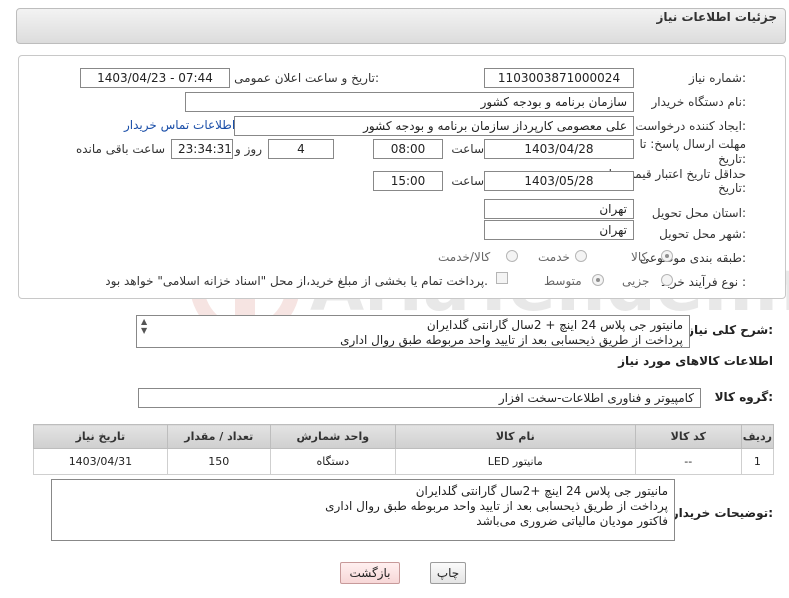 The width and height of the screenshot is (789, 598). Describe the element at coordinates (512, 256) in the screenshot. I see `category-radio-goods-service` at that location.